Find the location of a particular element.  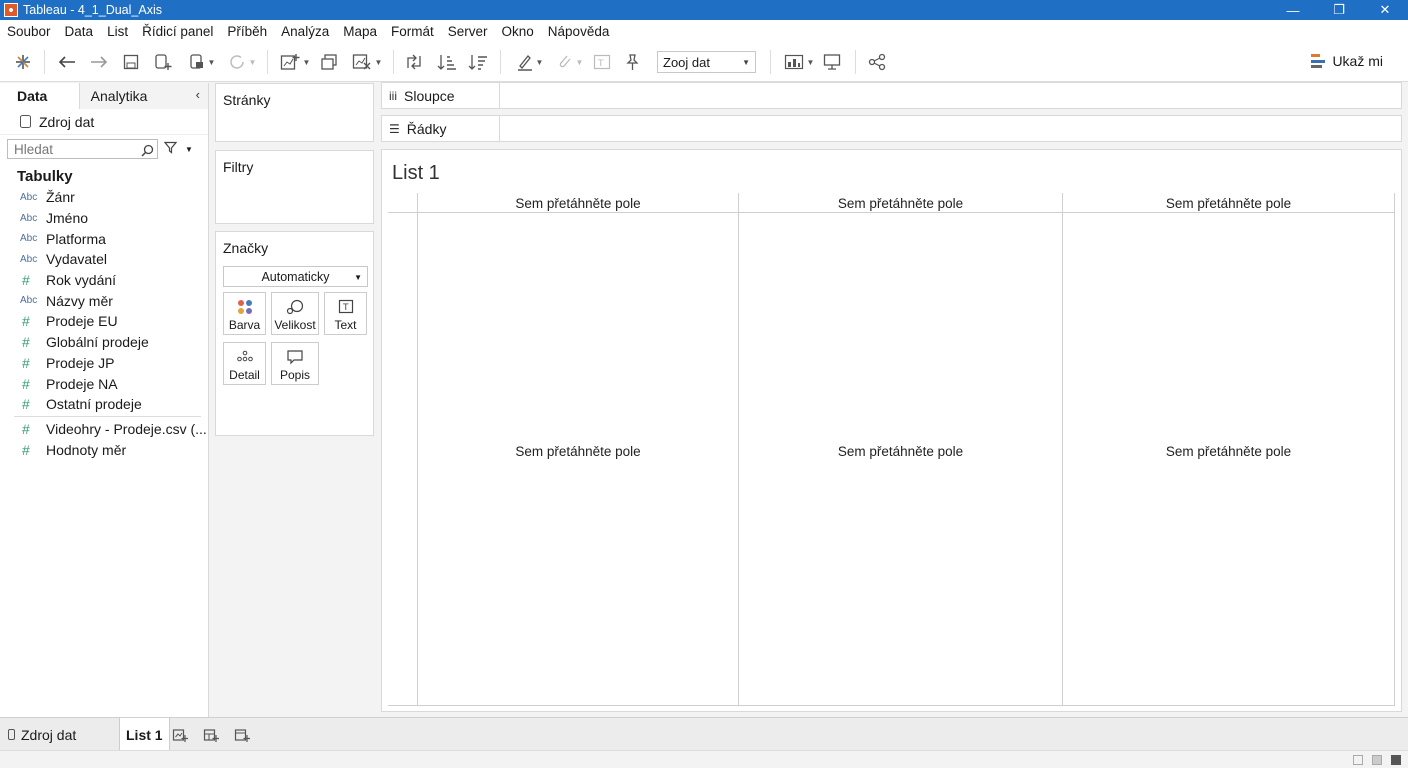

new-story-icon is located at coordinates (242, 734).